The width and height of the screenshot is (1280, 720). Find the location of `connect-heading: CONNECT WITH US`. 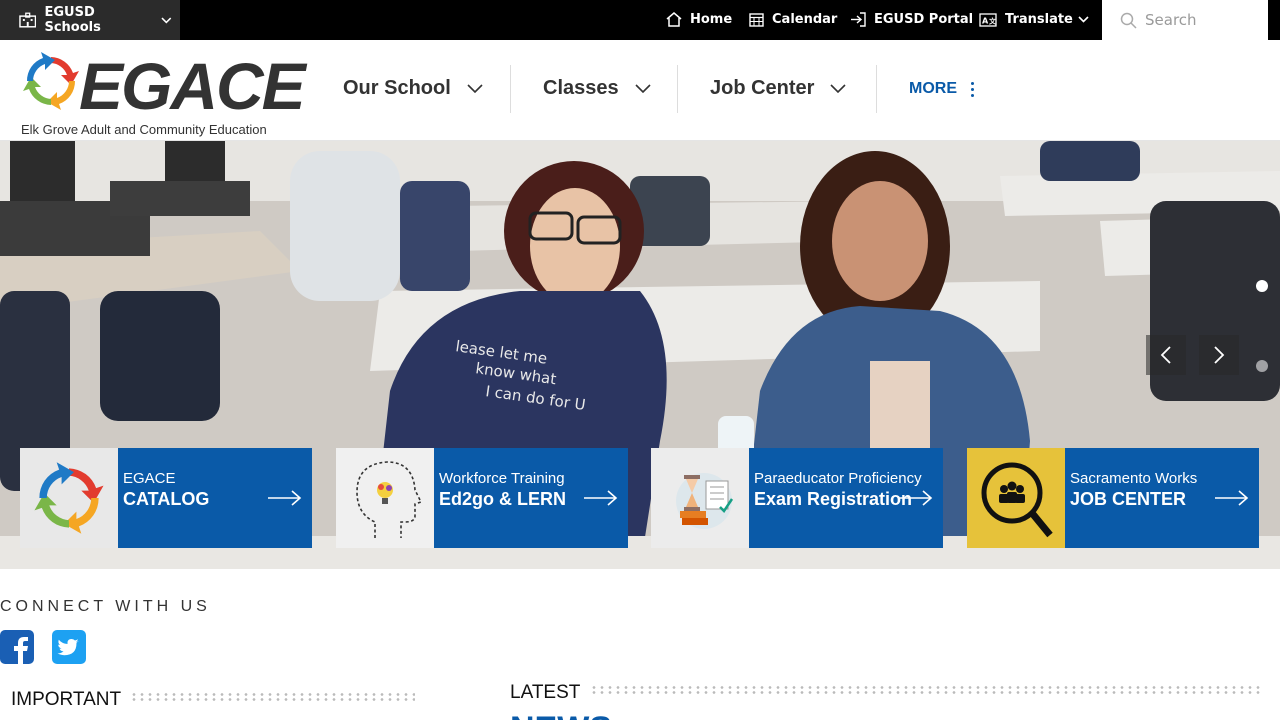

connect-heading: CONNECT WITH US is located at coordinates (105, 606).